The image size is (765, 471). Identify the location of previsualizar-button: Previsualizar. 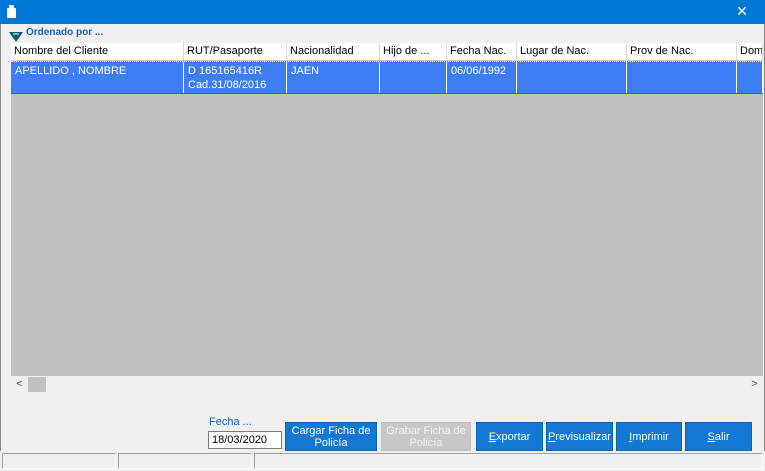
(579, 436).